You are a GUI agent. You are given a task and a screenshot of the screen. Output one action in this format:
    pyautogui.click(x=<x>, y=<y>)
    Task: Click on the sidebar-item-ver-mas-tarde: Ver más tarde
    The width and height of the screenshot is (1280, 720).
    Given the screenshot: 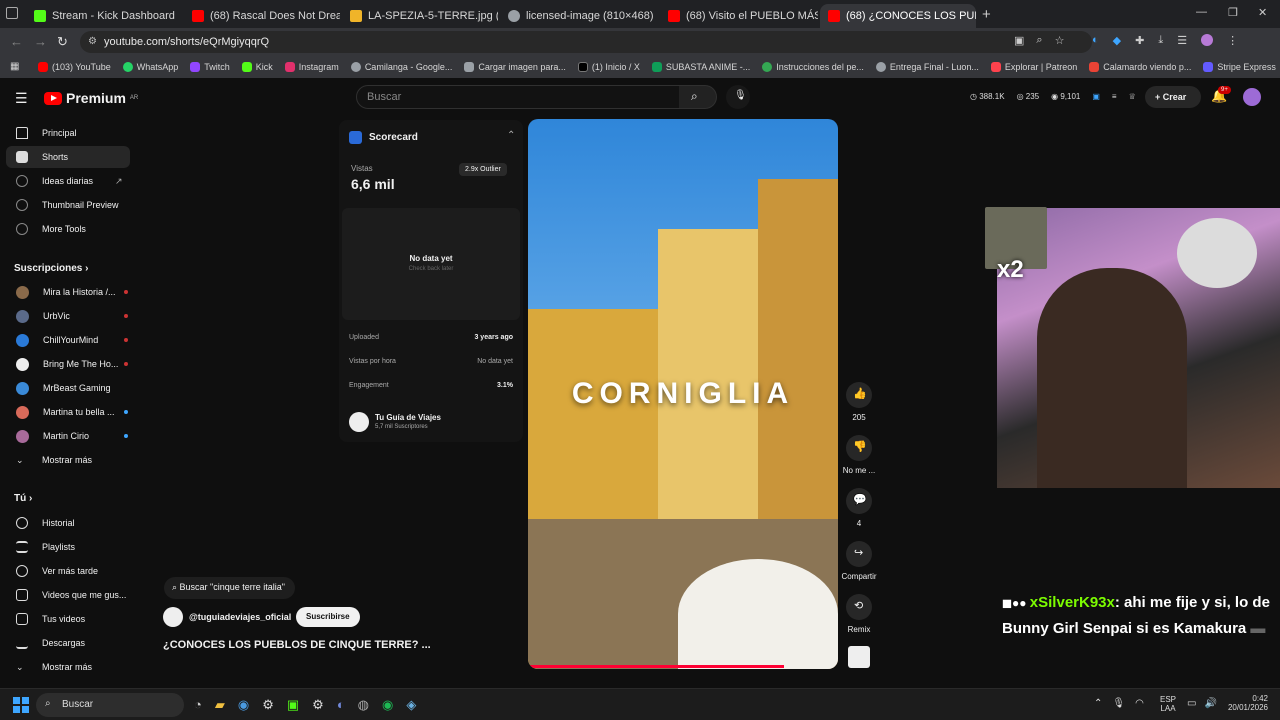 What is the action you would take?
    pyautogui.click(x=68, y=571)
    